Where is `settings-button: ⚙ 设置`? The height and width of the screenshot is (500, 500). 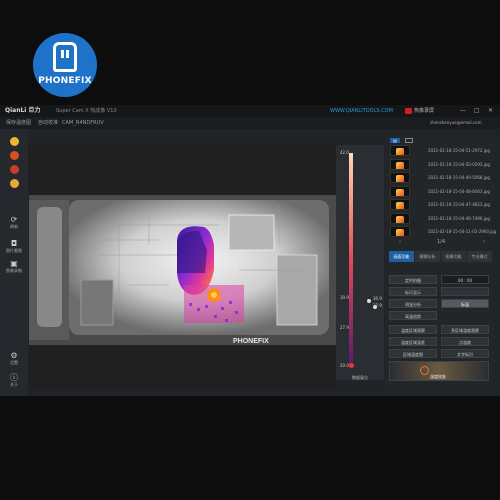
settings-button: ⚙ 设置 is located at coordinates (14, 358).